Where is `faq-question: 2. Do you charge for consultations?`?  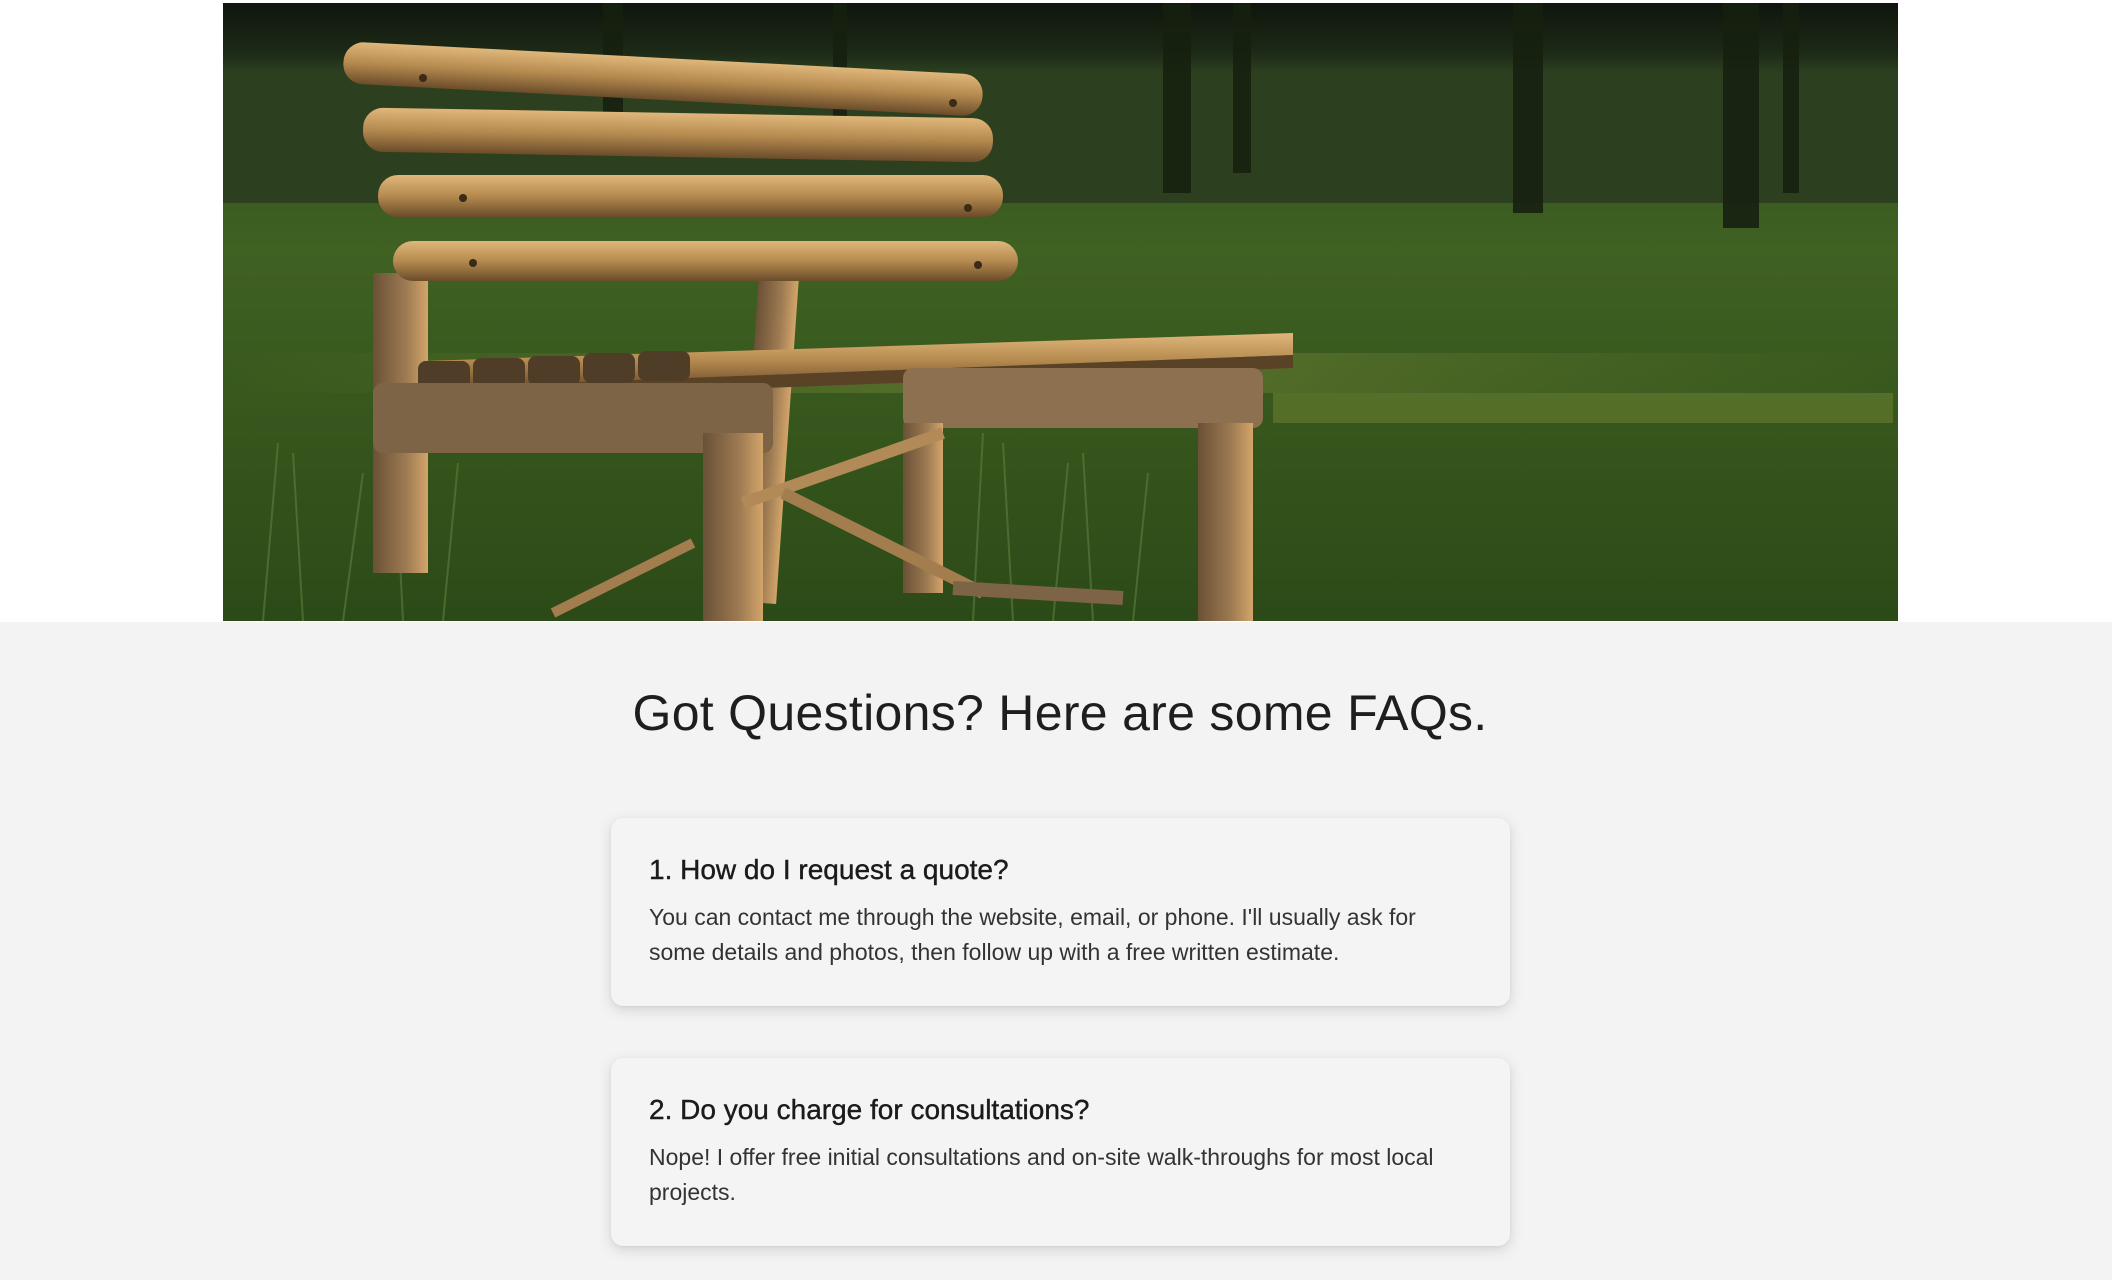 faq-question: 2. Do you charge for consultations? is located at coordinates (869, 1109).